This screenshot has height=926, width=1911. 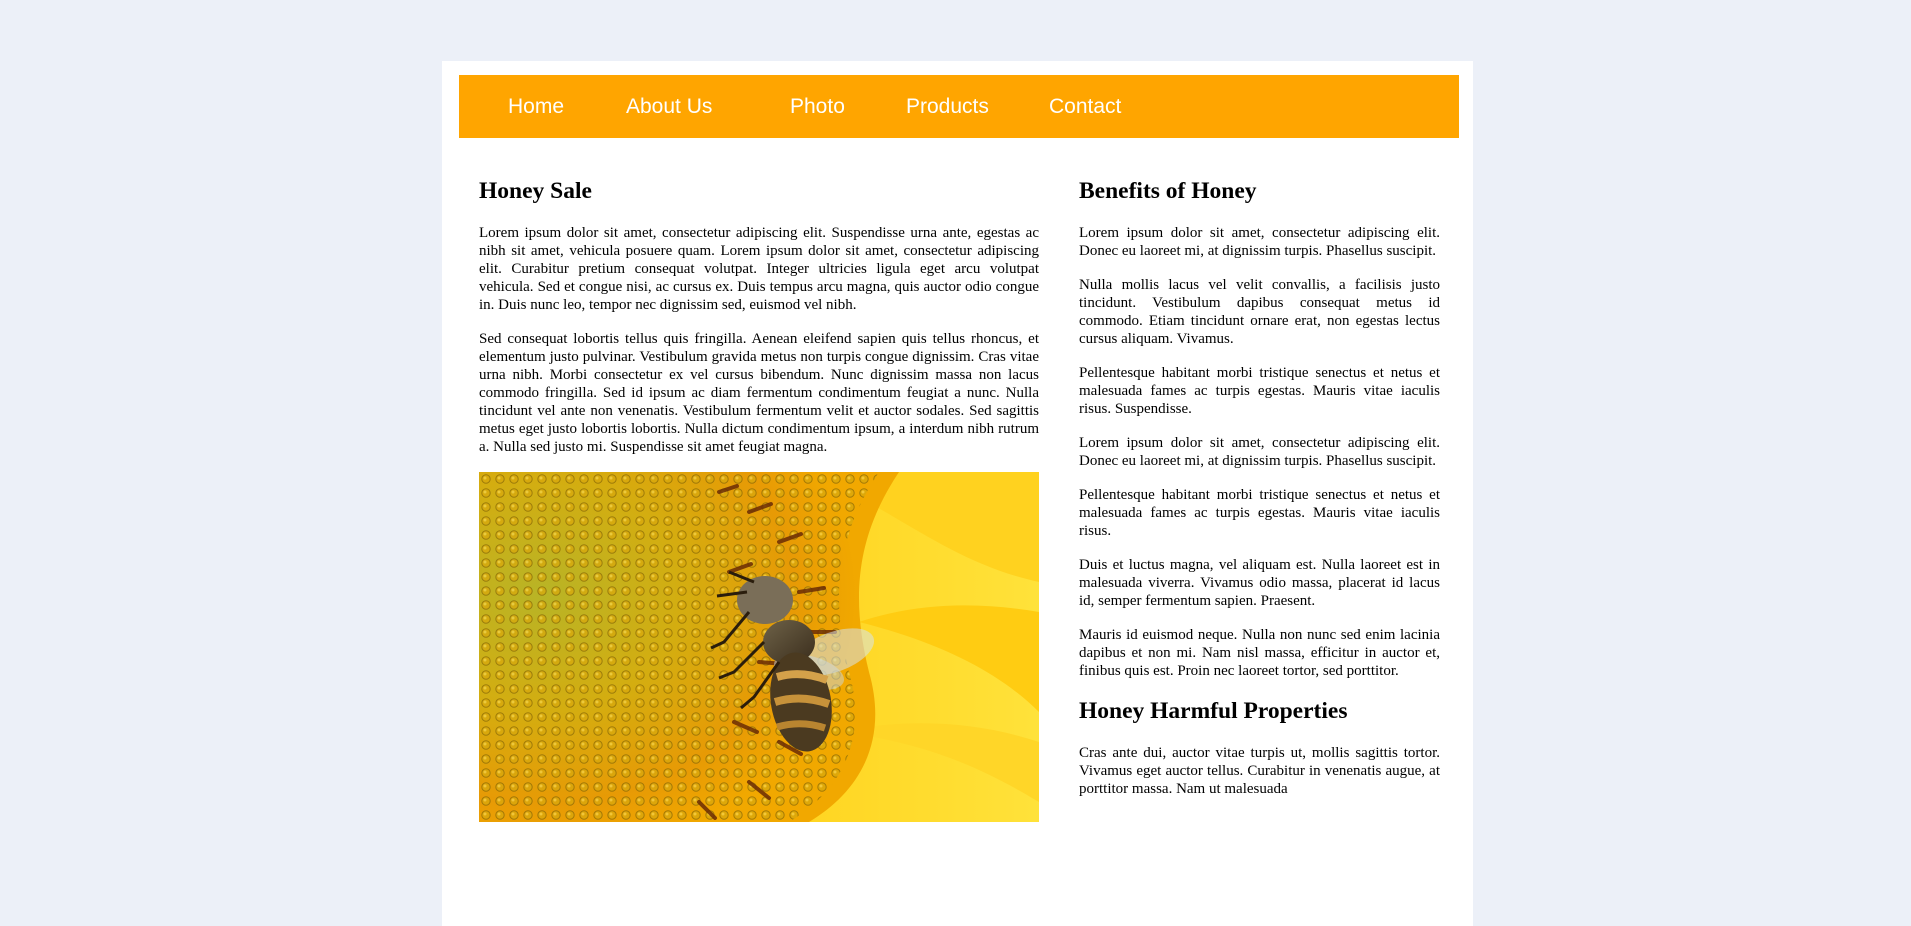 What do you see at coordinates (535, 191) in the screenshot?
I see `honey-sale-heading: Honey Sale` at bounding box center [535, 191].